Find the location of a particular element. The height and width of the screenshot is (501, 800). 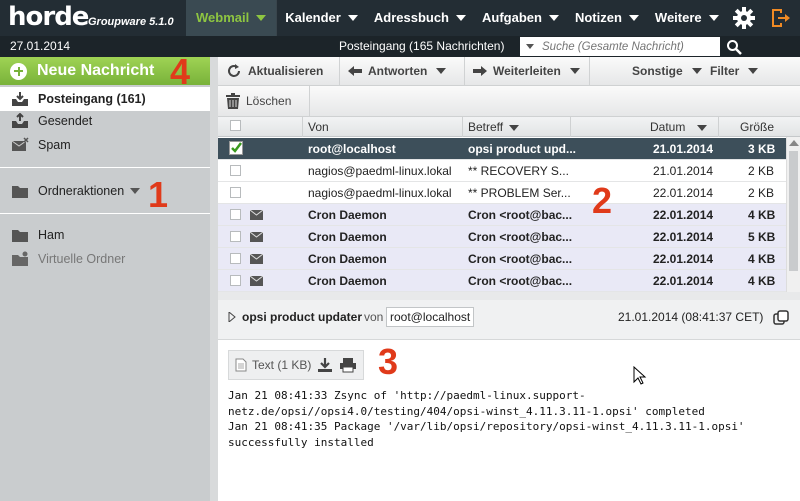

nav-kalender-label: Kalender is located at coordinates (313, 17).